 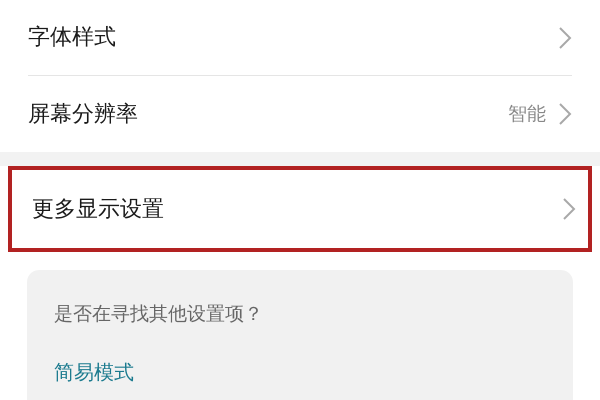 I want to click on row-label: 更多显示设置, so click(x=98, y=210).